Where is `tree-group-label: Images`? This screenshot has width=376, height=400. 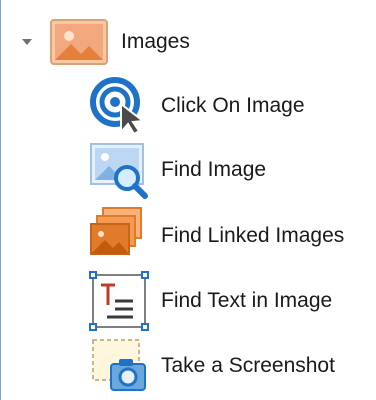 tree-group-label: Images is located at coordinates (155, 41).